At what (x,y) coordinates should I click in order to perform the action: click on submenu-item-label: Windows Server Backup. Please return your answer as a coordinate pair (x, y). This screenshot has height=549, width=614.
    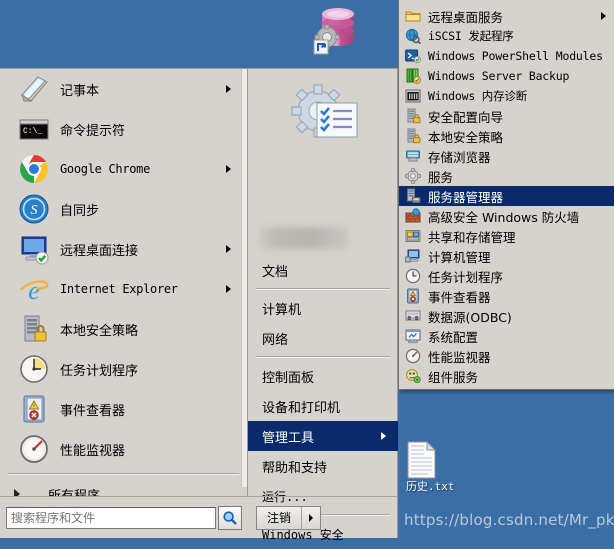
    Looking at the image, I should click on (499, 76).